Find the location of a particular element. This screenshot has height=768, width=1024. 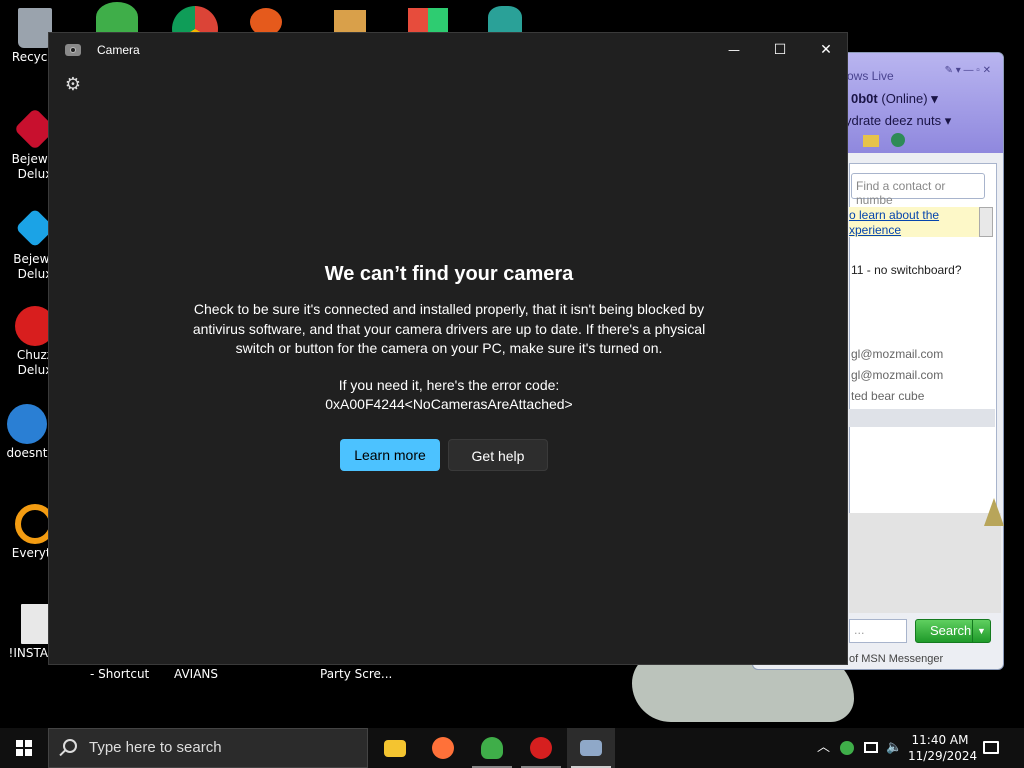

taskbar-app-camera is located at coordinates (591, 748).